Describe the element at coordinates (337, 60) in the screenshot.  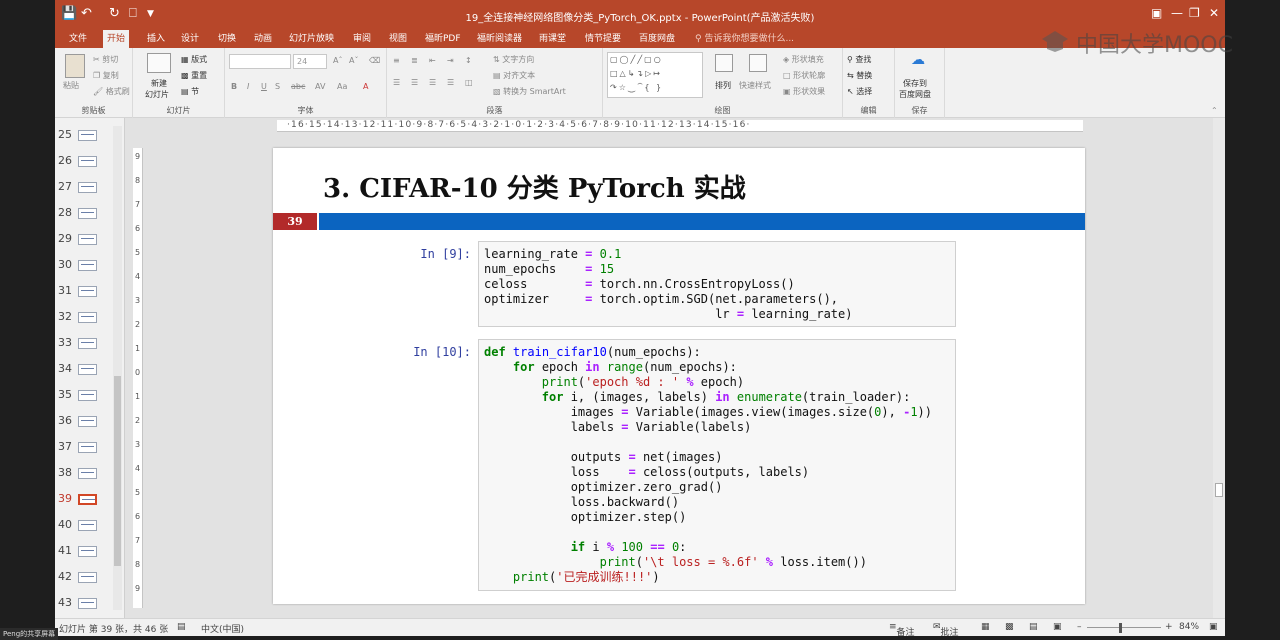
I see `grow-font-icon: Aˆ` at that location.